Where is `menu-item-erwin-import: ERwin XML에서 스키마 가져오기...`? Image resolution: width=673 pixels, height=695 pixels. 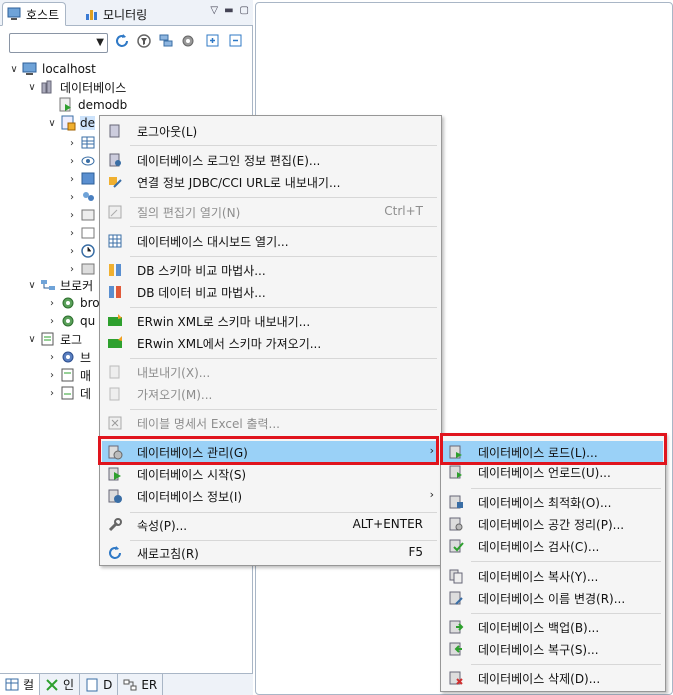 menu-item-erwin-import: ERwin XML에서 스키마 가져오기... is located at coordinates (270, 343).